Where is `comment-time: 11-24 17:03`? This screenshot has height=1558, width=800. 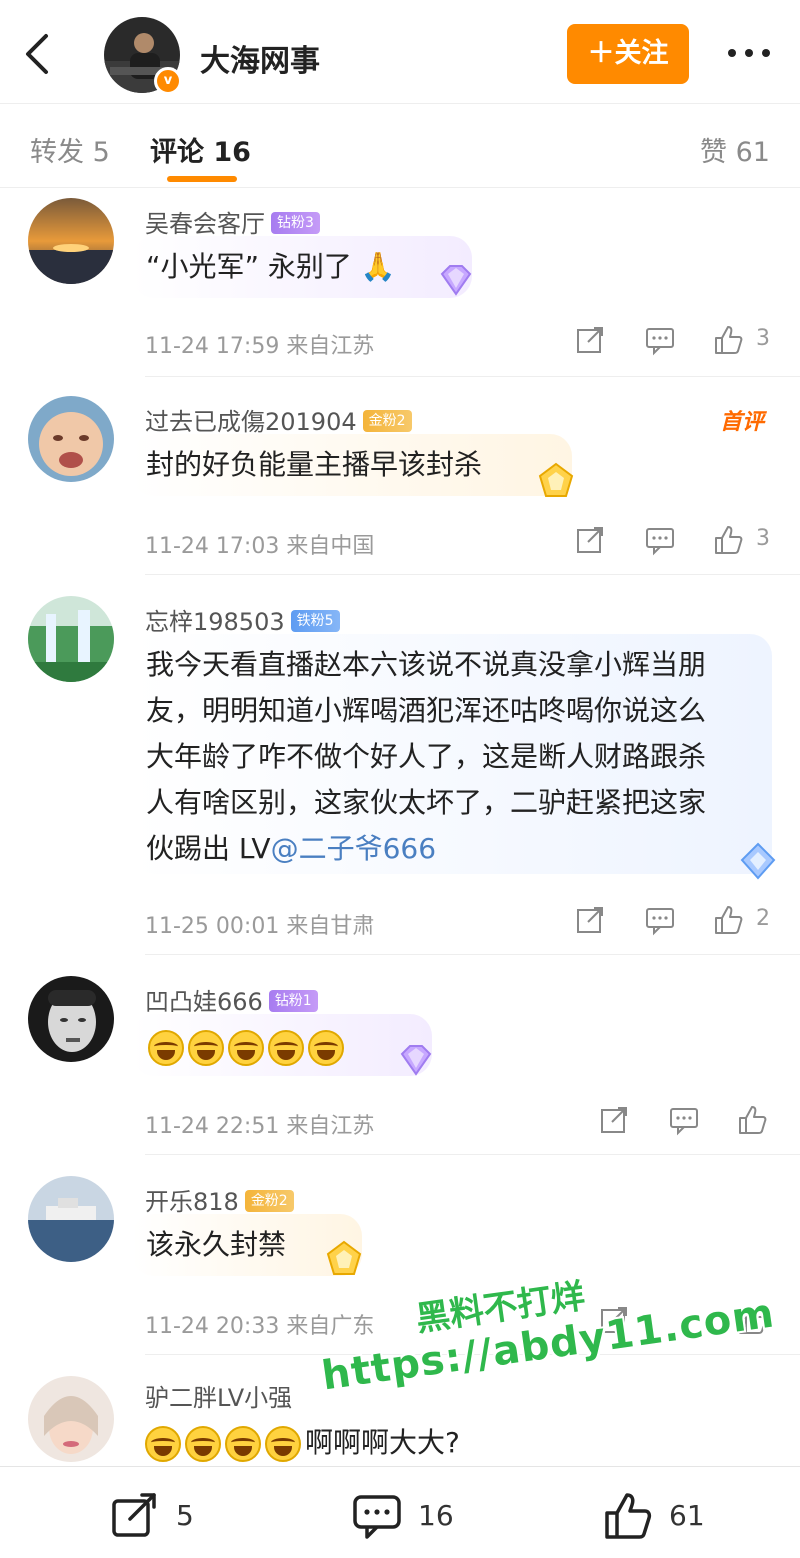
comment-time: 11-24 17:03 is located at coordinates (212, 546).